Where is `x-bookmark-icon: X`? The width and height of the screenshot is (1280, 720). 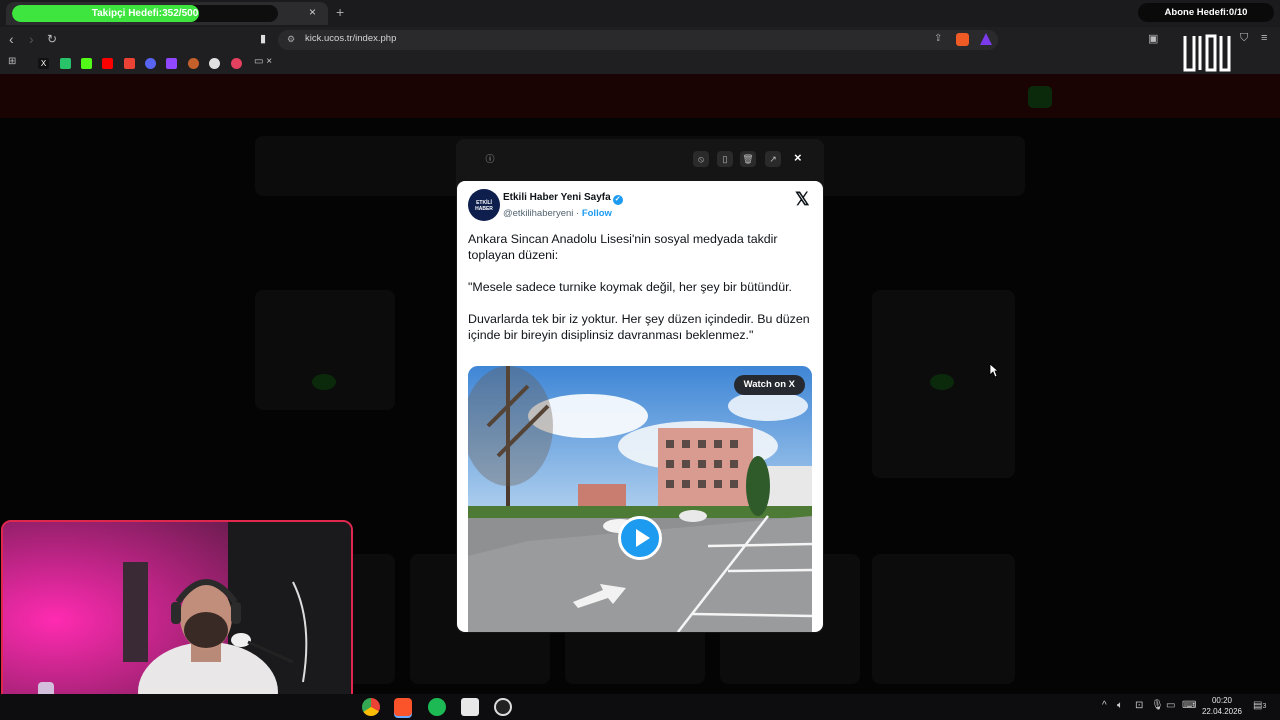 x-bookmark-icon: X is located at coordinates (43, 63).